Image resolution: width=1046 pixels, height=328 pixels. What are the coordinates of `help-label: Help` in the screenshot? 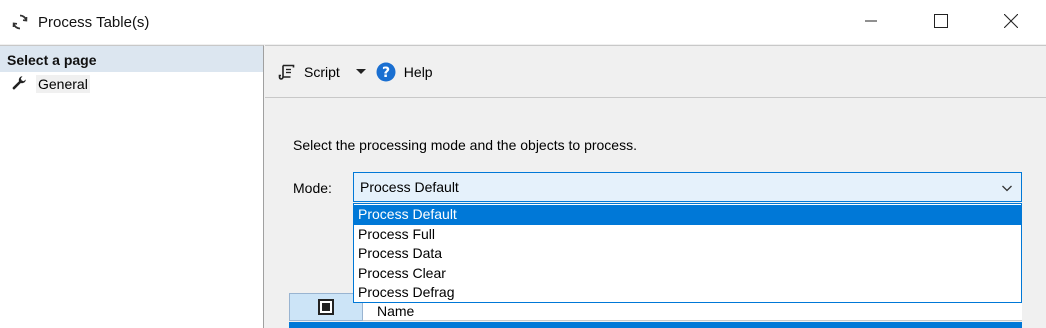 It's located at (418, 71).